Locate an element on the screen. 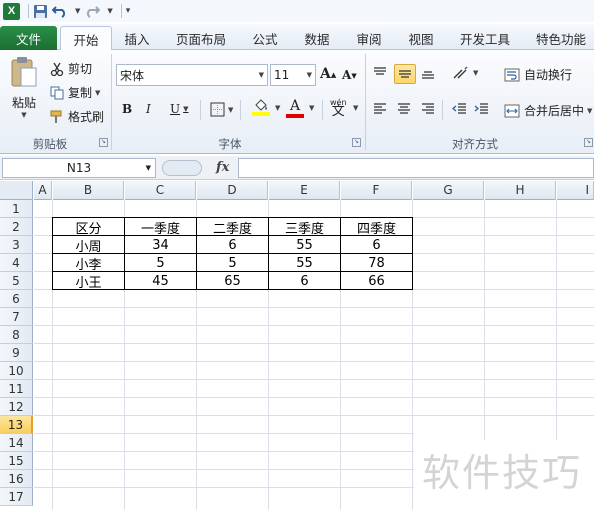  row-header: 7 is located at coordinates (16, 317).